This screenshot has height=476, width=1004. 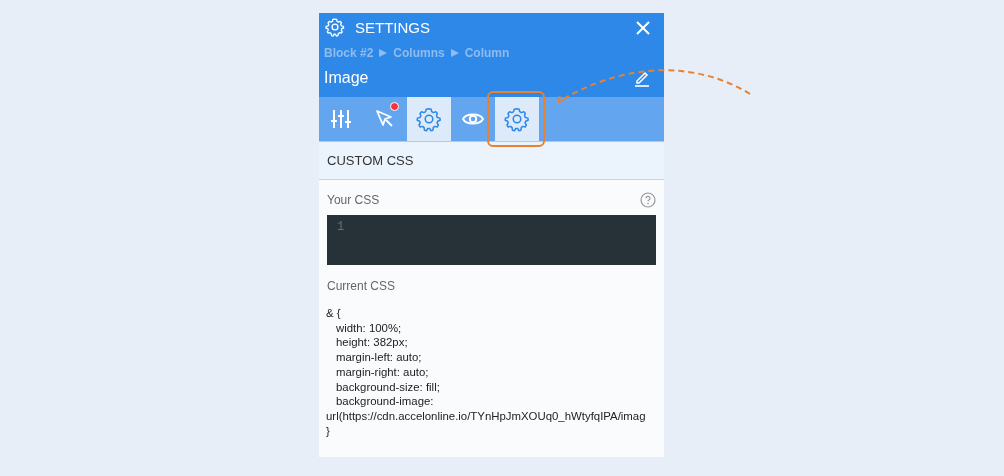 I want to click on code-editor: 1, so click(x=491, y=240).